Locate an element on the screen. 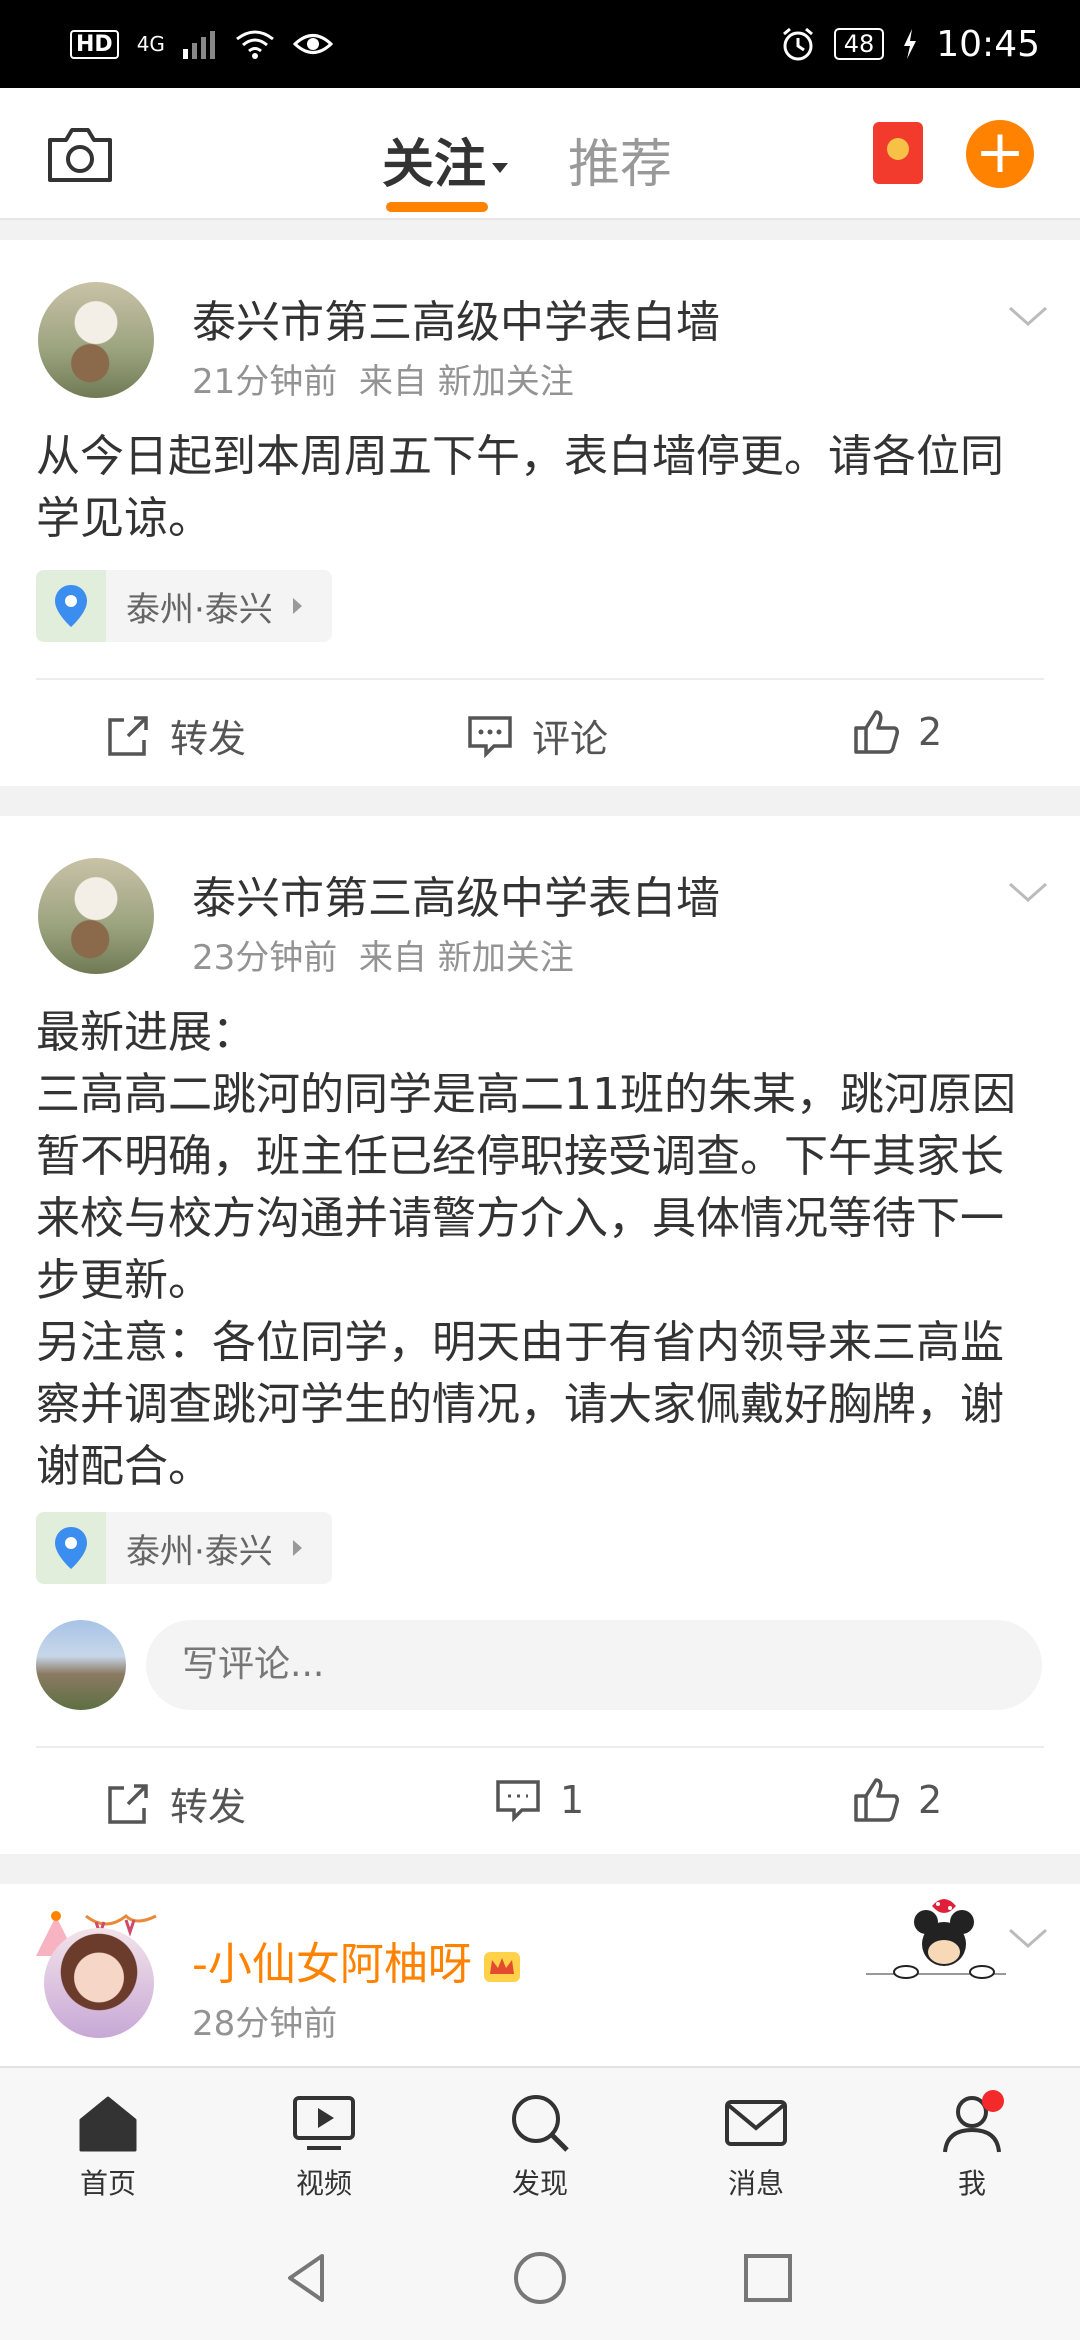 This screenshot has height=2340, width=1080. tab-profile-label: 我 is located at coordinates (971, 2183).